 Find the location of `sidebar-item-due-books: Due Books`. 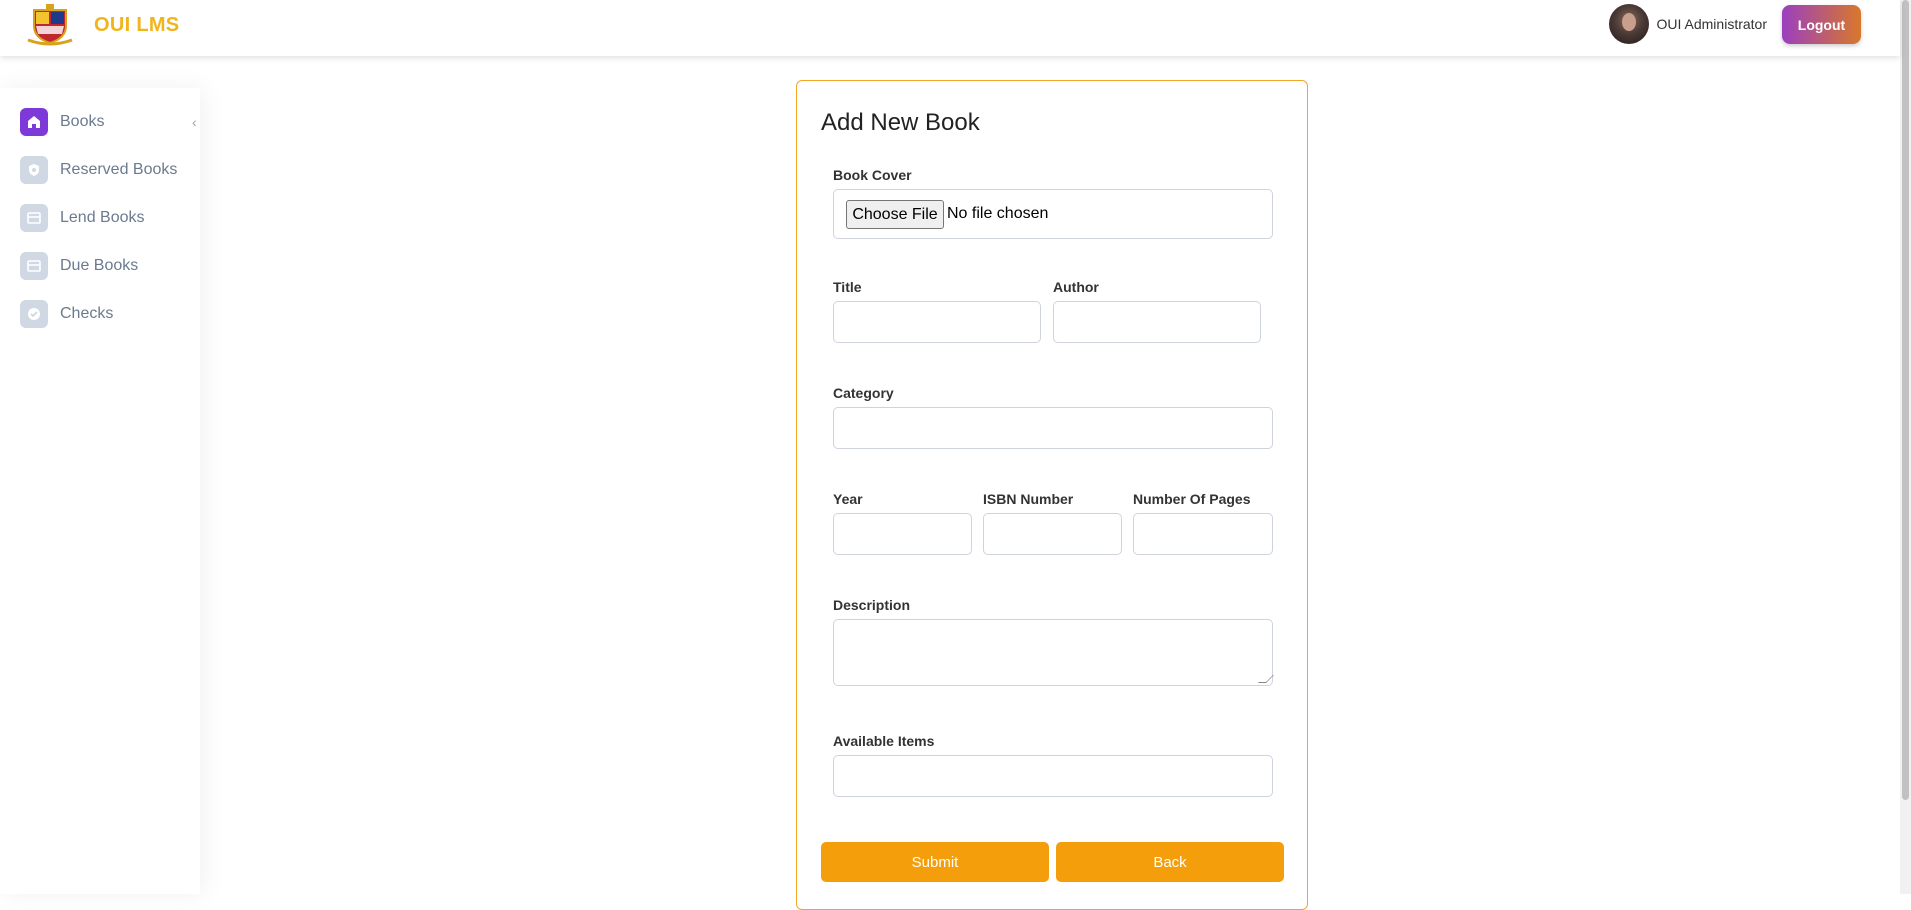

sidebar-item-due-books: Due Books is located at coordinates (79, 266).